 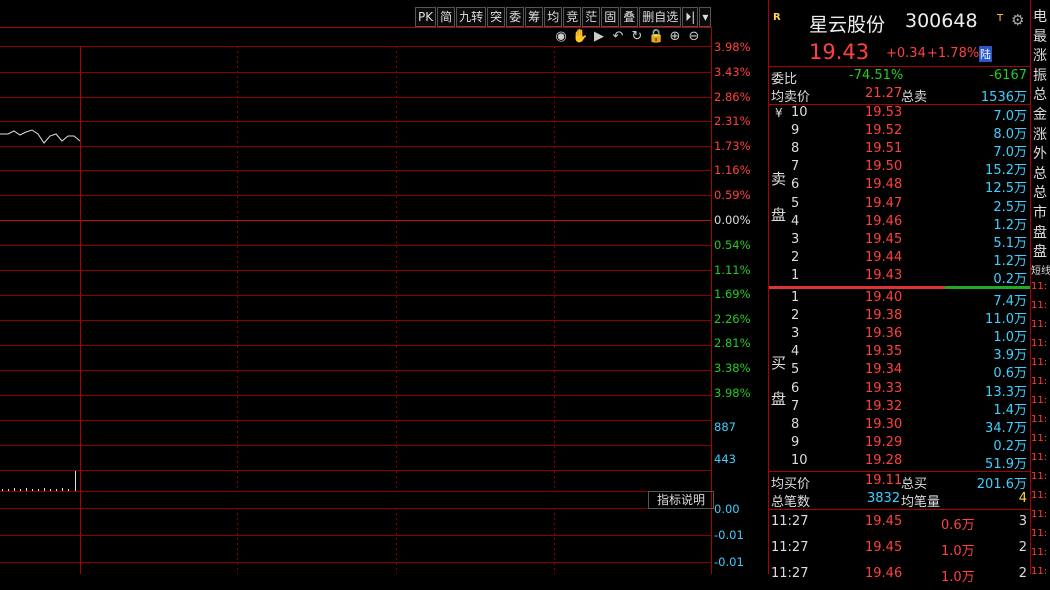 I want to click on tick-price: 19.45, so click(x=884, y=521).